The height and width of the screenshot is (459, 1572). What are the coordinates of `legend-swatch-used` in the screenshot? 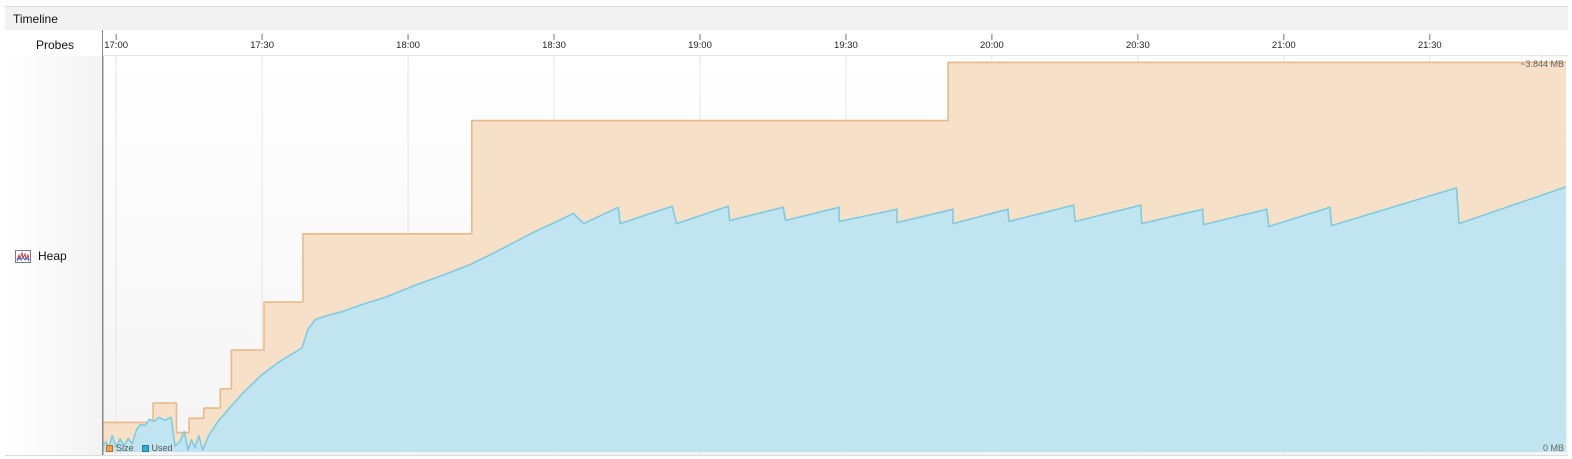 It's located at (145, 448).